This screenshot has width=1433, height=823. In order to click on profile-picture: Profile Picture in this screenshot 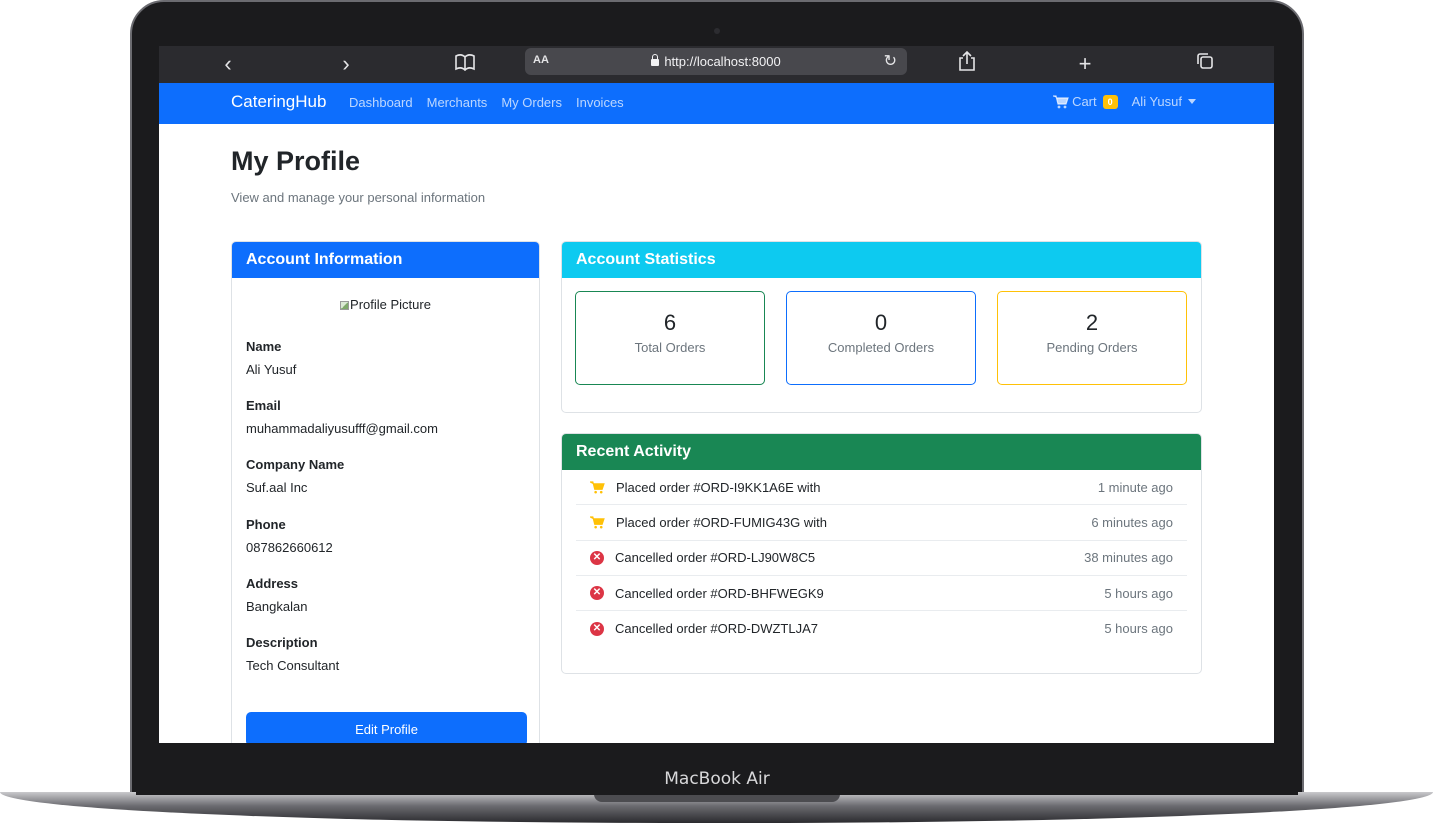, I will do `click(385, 304)`.